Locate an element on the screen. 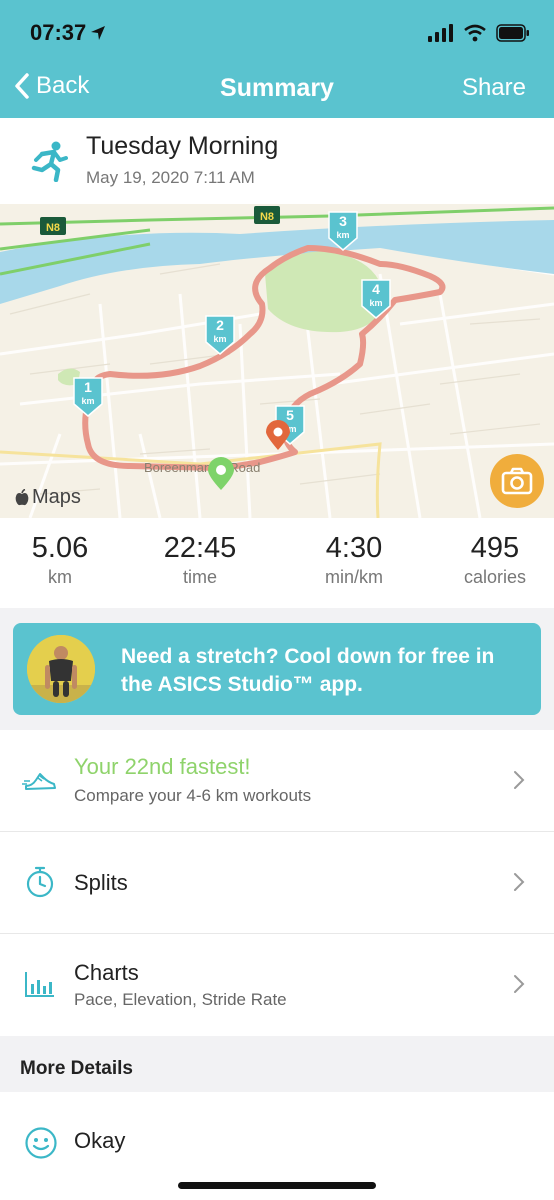  workout-date: May 19, 2020 7:11 AM is located at coordinates (170, 177).